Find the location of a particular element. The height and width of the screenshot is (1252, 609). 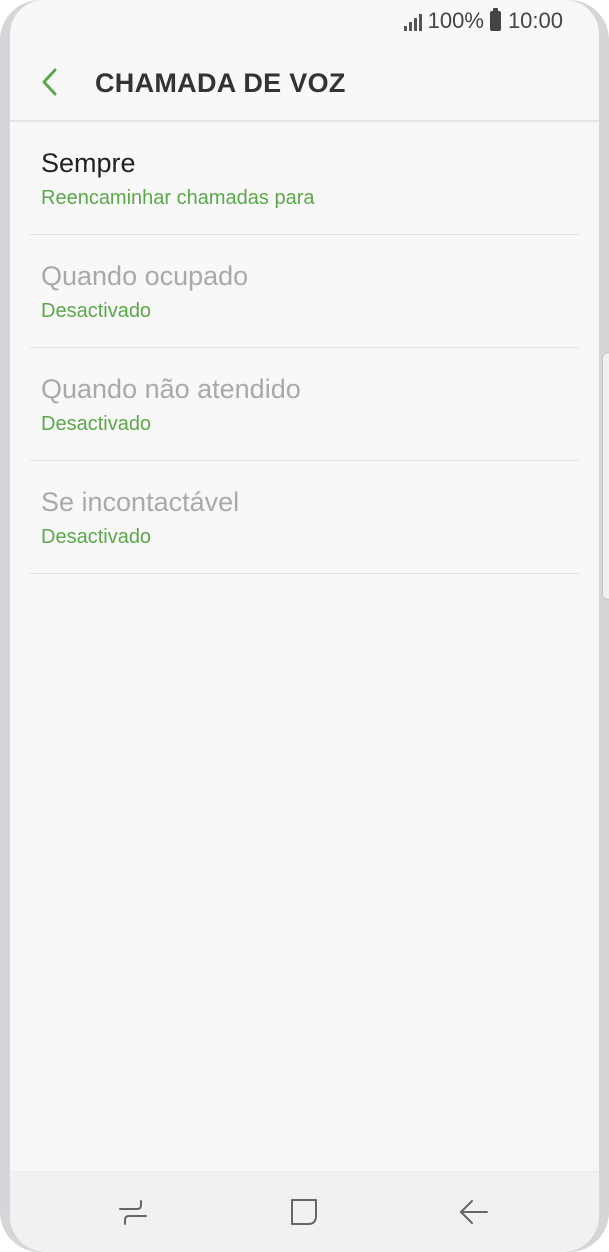

home-button is located at coordinates (304, 1212).